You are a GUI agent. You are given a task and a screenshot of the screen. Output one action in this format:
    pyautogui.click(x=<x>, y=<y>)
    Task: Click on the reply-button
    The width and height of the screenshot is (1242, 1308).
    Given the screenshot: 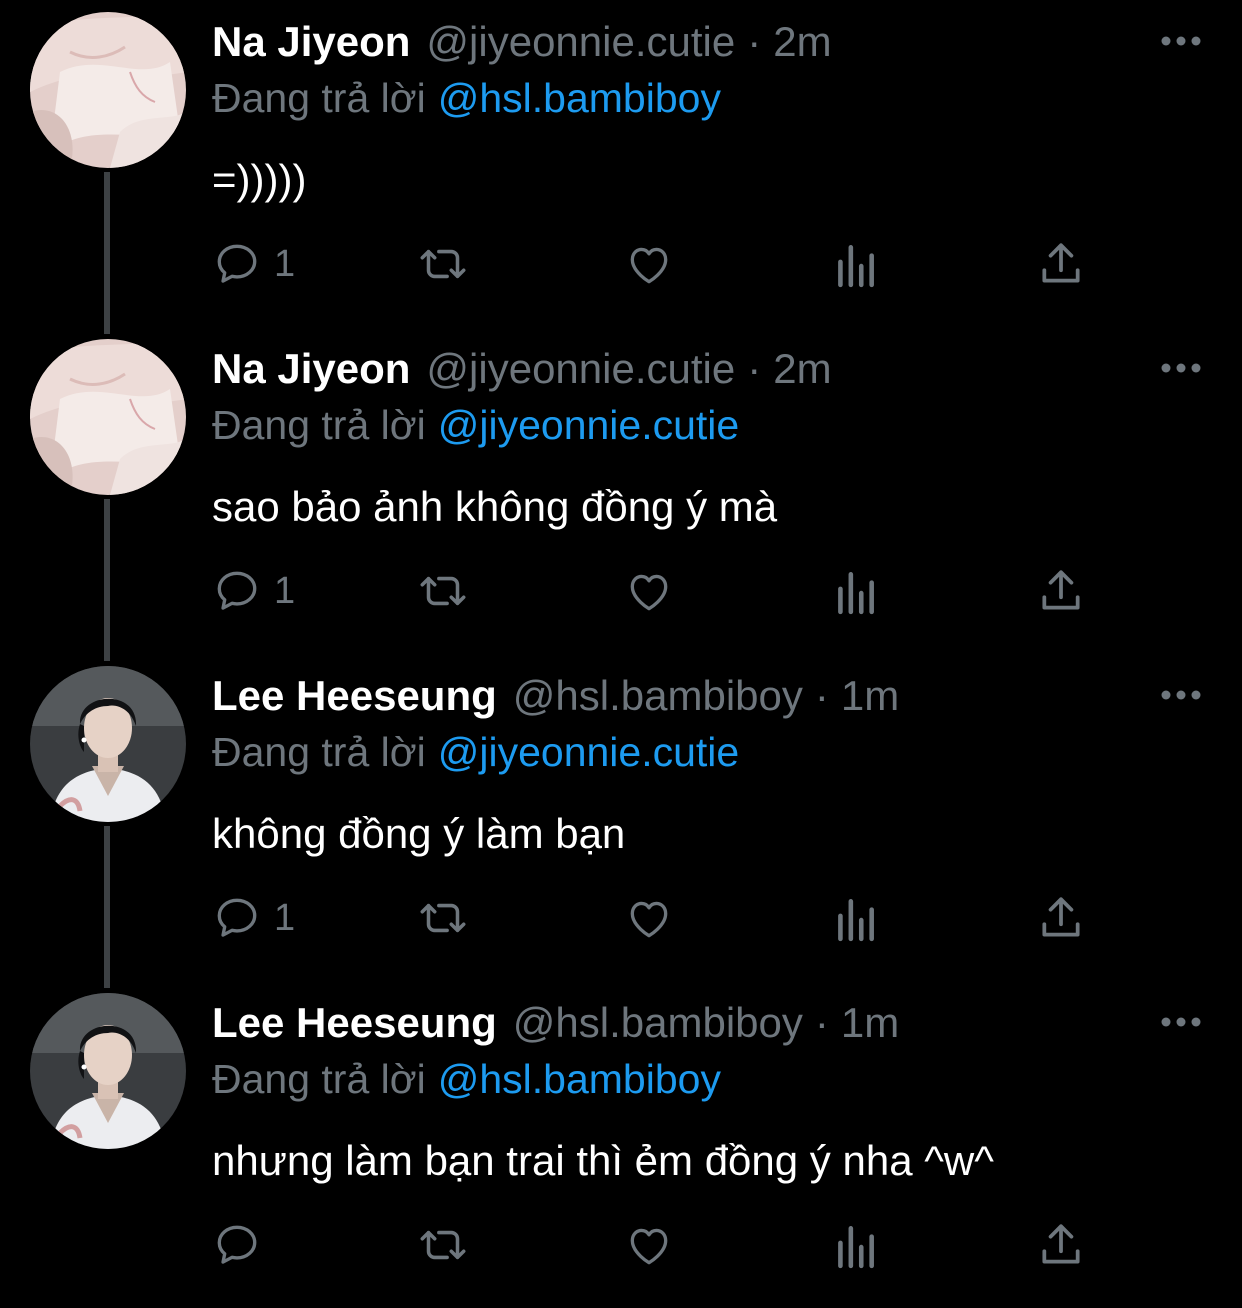 What is the action you would take?
    pyautogui.click(x=243, y=1245)
    